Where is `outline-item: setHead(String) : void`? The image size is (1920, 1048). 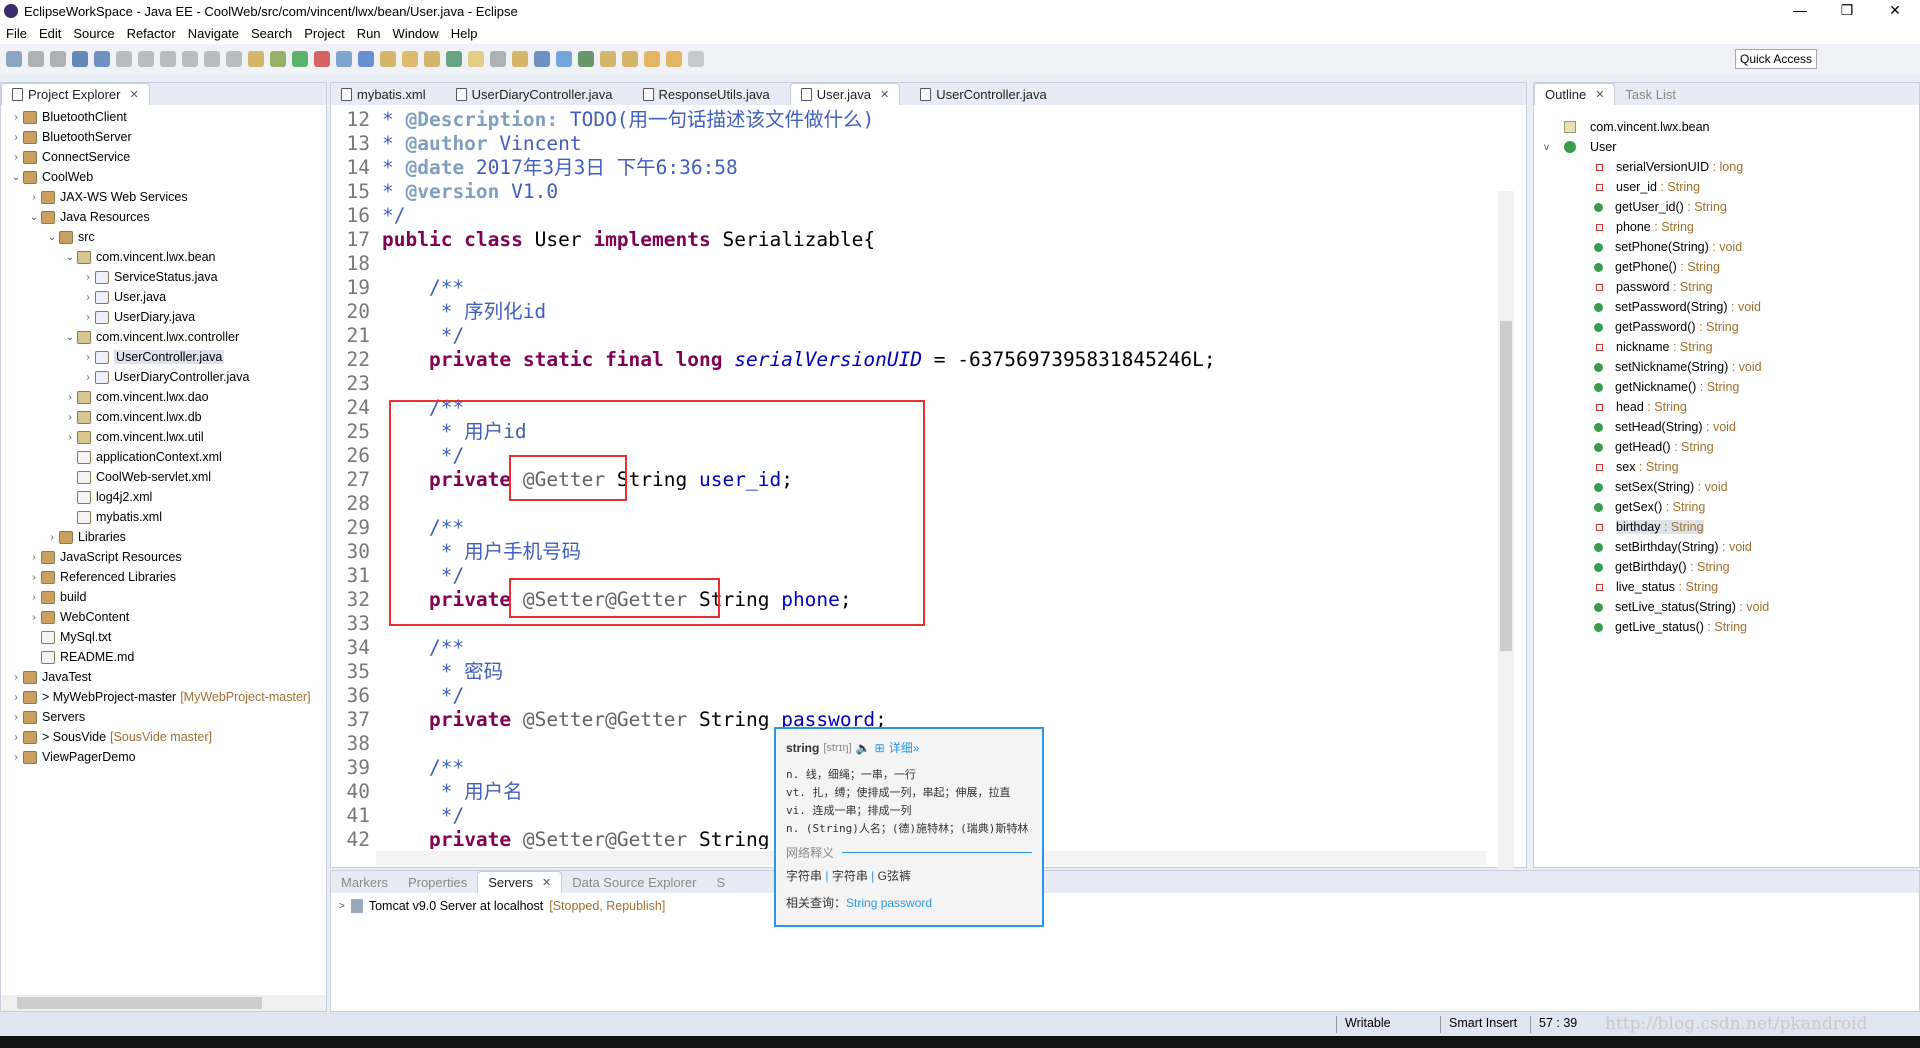 outline-item: setHead(String) : void is located at coordinates (1726, 427).